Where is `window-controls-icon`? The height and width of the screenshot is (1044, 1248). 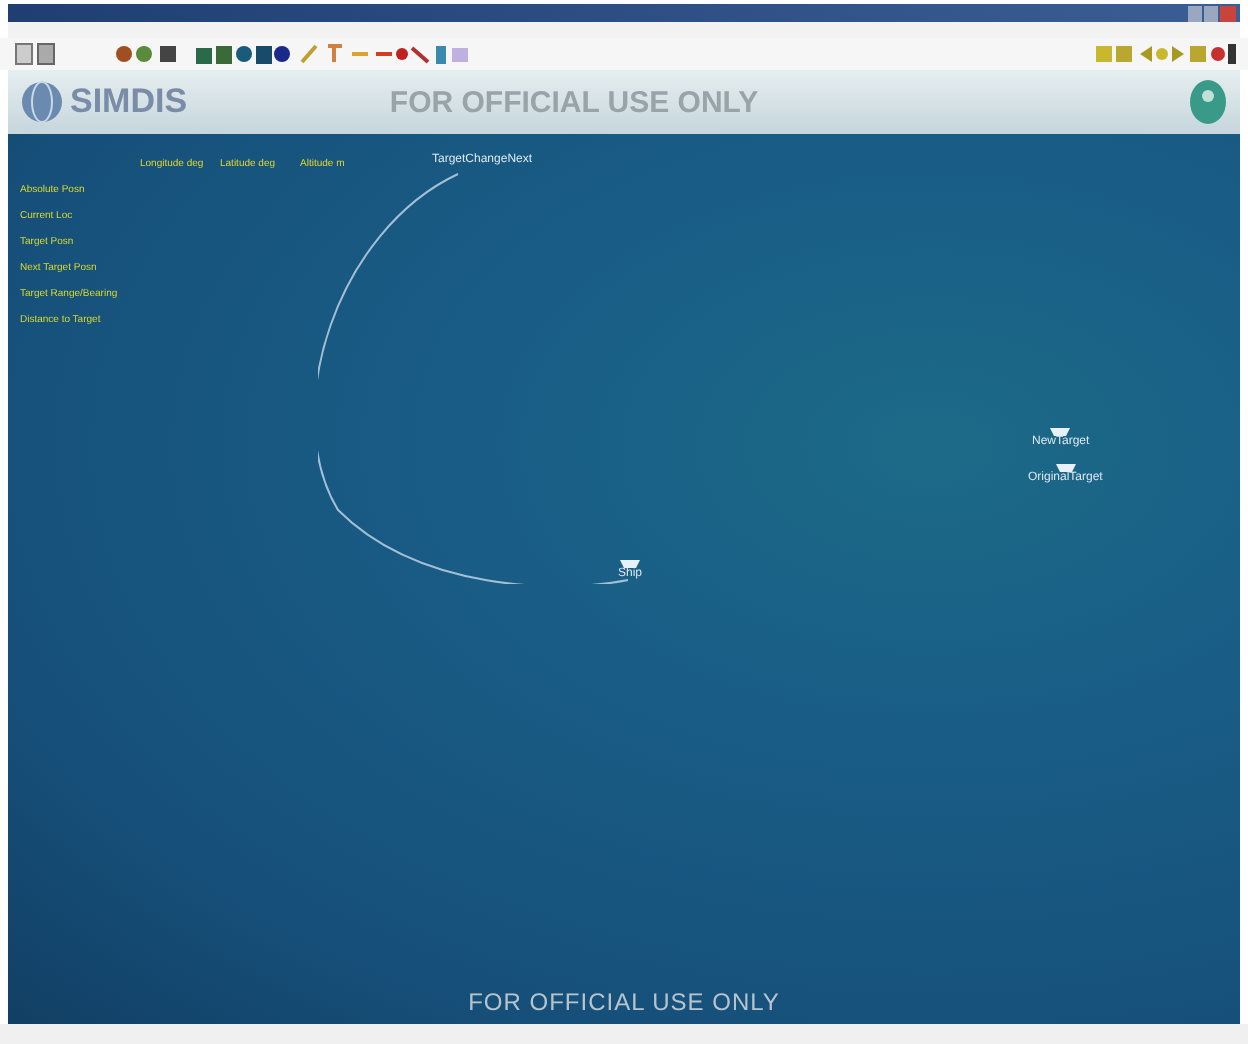
window-controls-icon is located at coordinates (1212, 13).